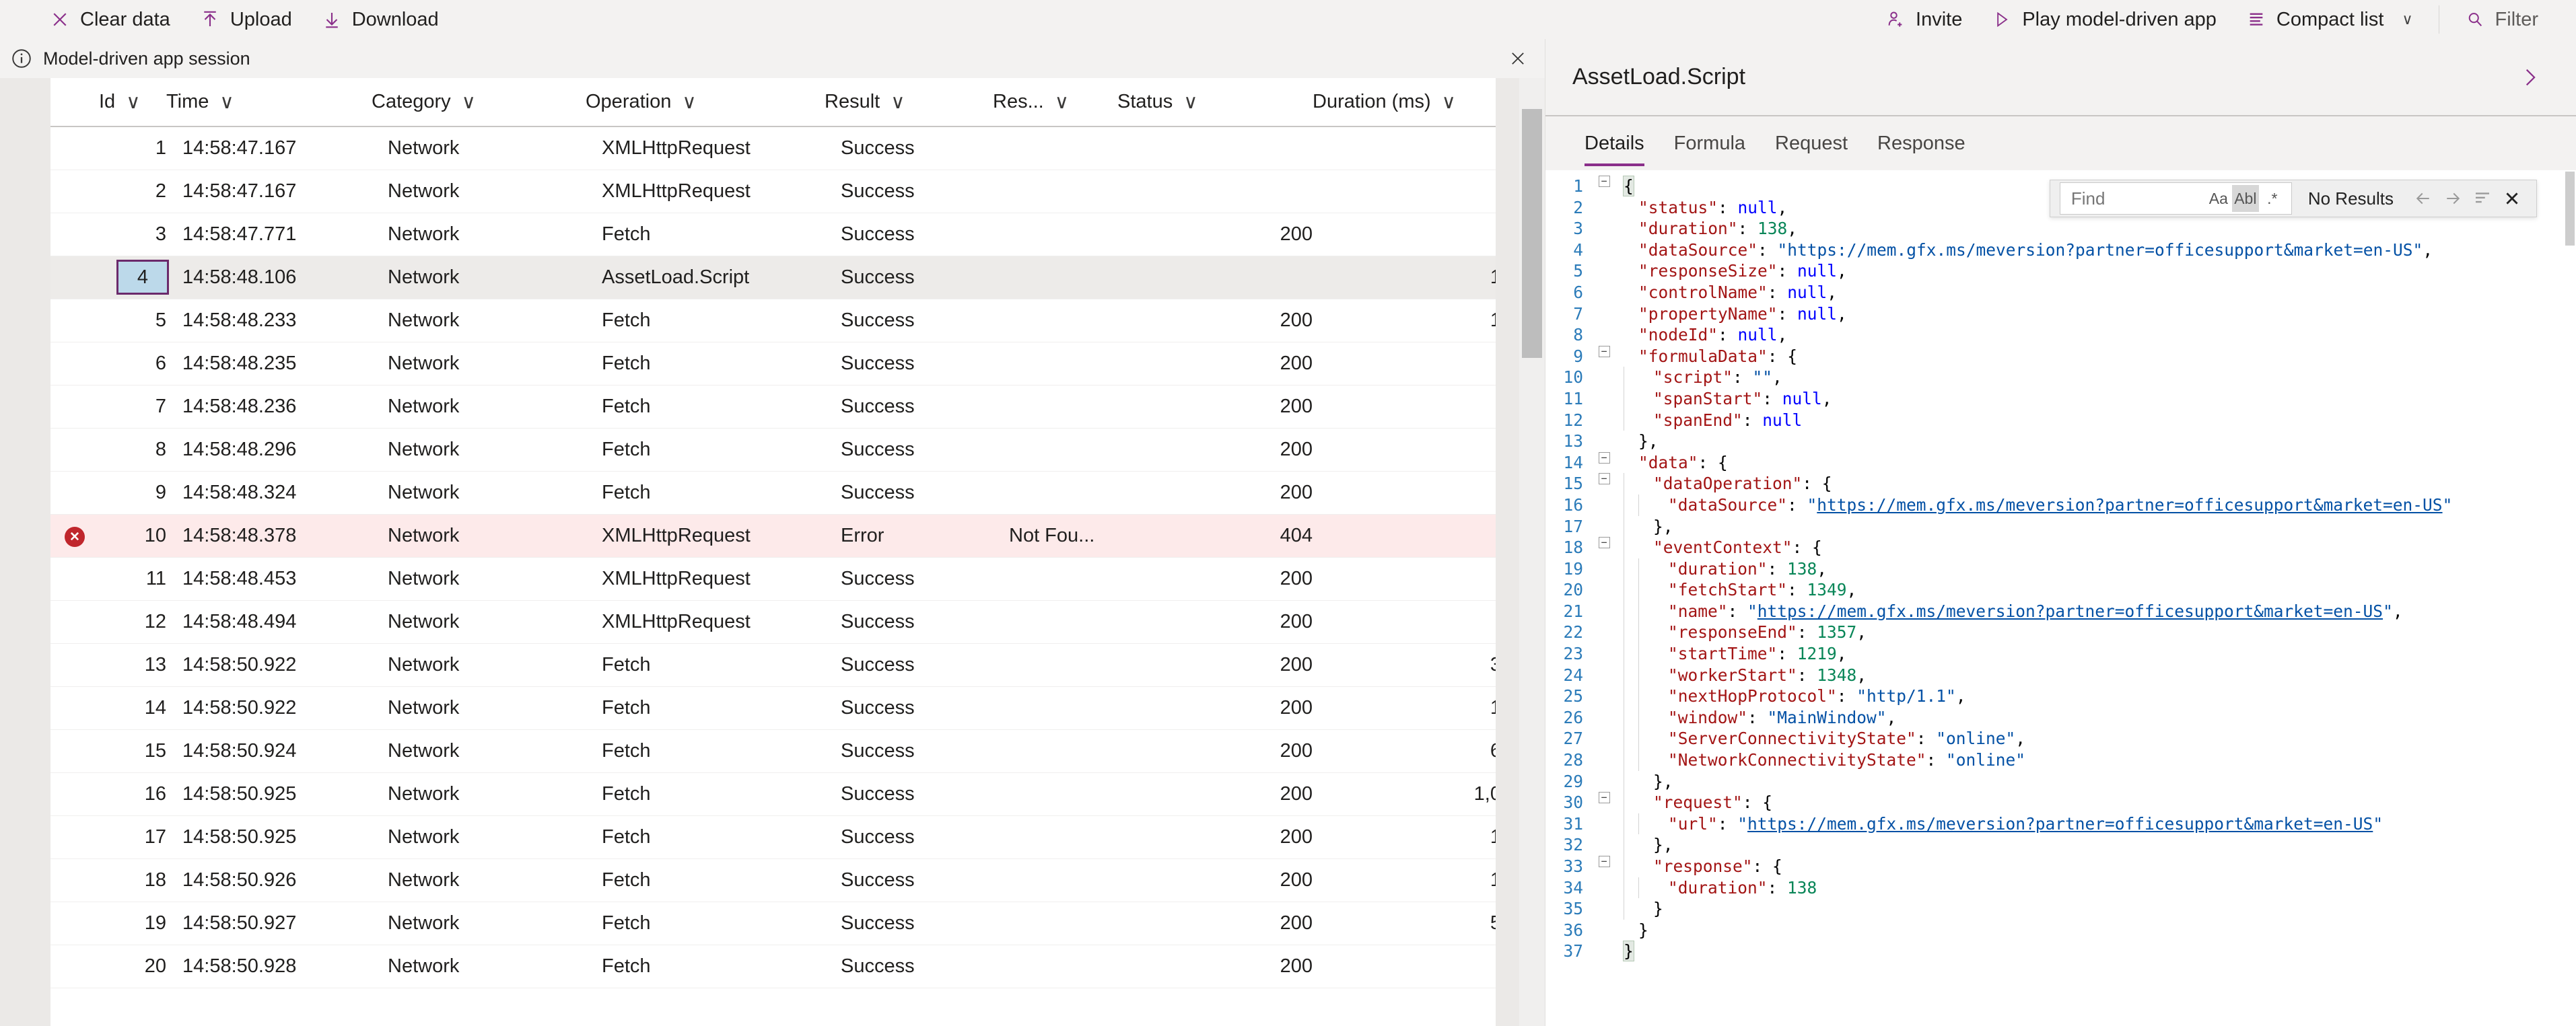  I want to click on table-row: 9 14:58:48.324 Network Fetch Success 200, so click(775, 493).